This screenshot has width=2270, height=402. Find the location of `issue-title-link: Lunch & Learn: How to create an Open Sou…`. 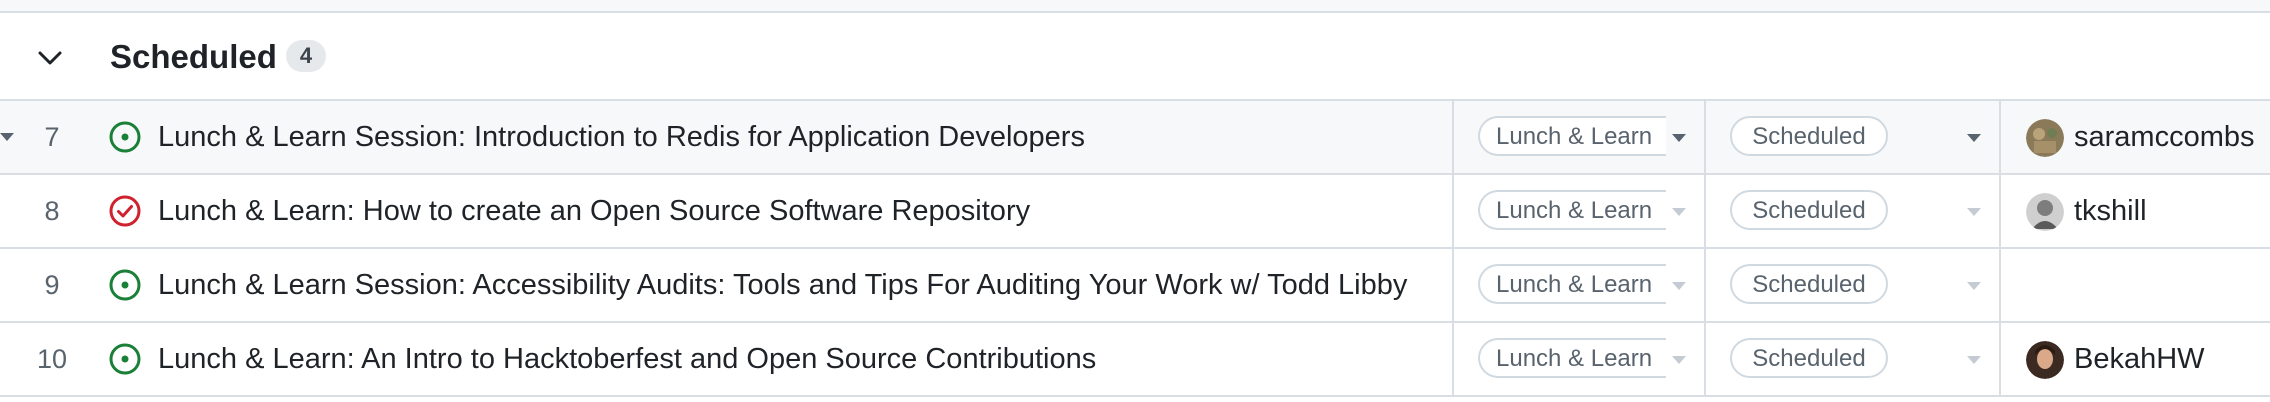

issue-title-link: Lunch & Learn: How to create an Open Sou… is located at coordinates (594, 211).